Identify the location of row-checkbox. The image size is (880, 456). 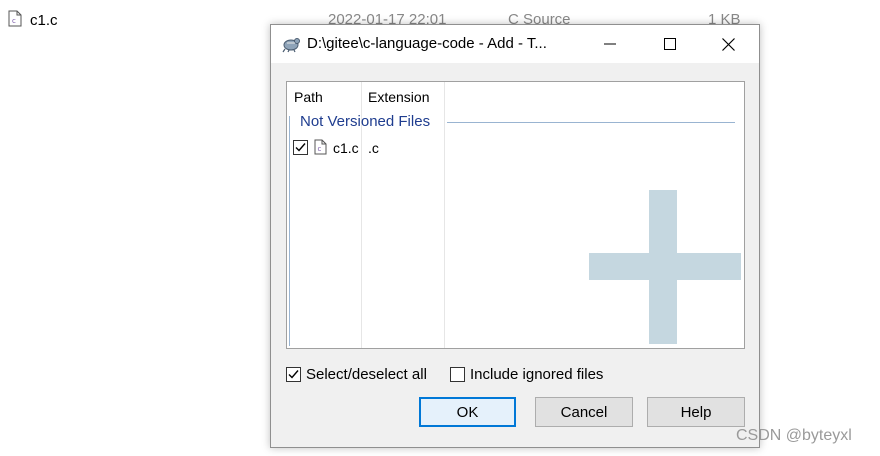
(300, 147).